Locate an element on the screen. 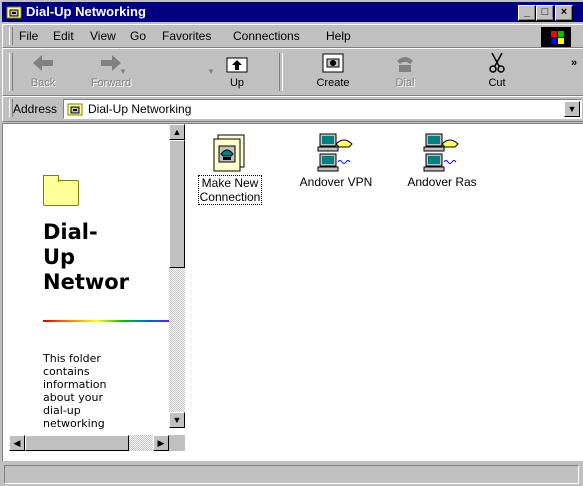 The width and height of the screenshot is (583, 486). forward-label: Forward is located at coordinates (111, 83).